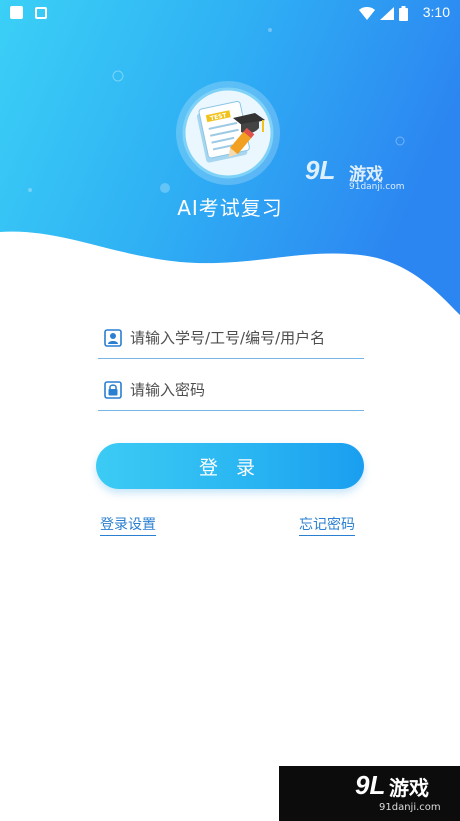 This screenshot has height=821, width=460. What do you see at coordinates (387, 13) in the screenshot?
I see `signal-icon` at bounding box center [387, 13].